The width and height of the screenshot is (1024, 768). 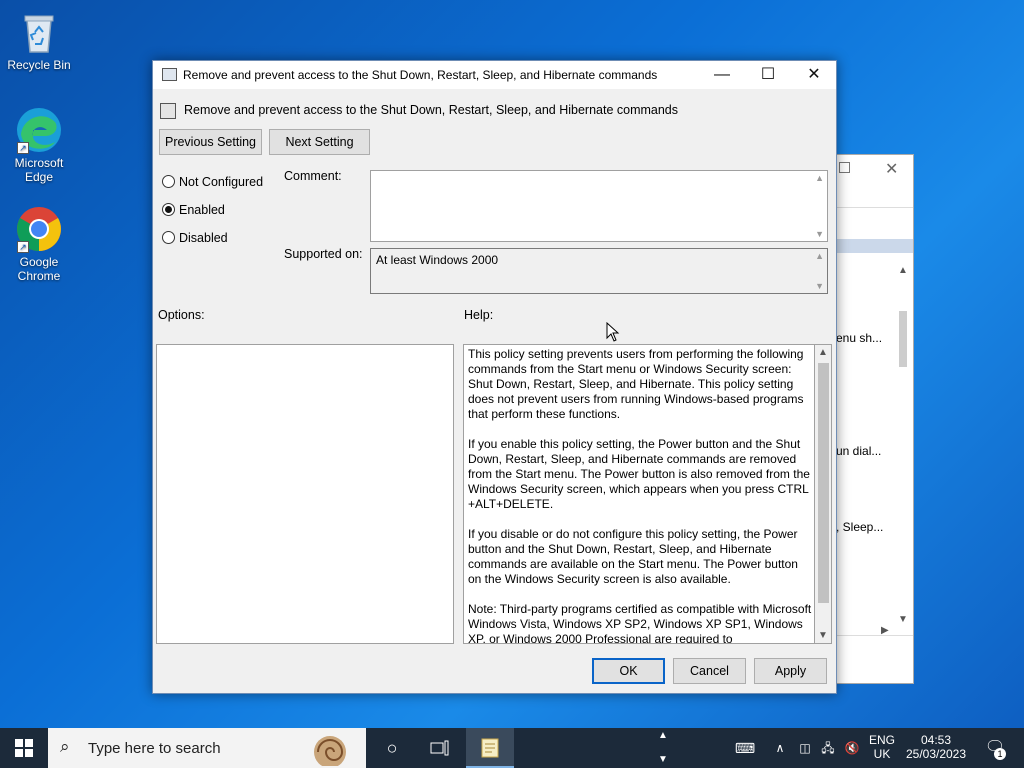 What do you see at coordinates (881, 740) in the screenshot?
I see `language-code: ENG` at bounding box center [881, 740].